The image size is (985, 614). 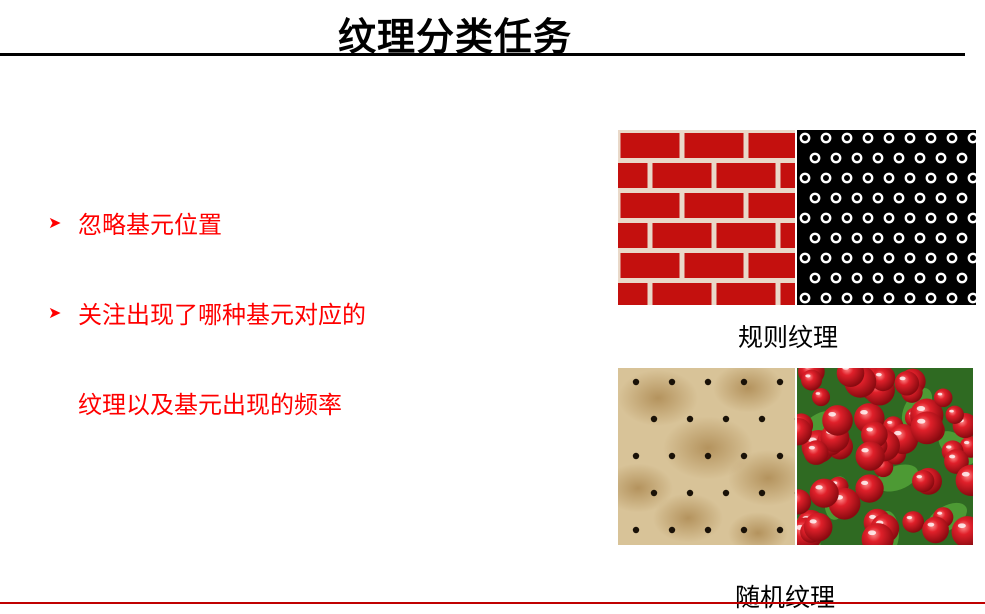 What do you see at coordinates (222, 312) in the screenshot?
I see `bullet-text: 关注出现了哪种基元对应的` at bounding box center [222, 312].